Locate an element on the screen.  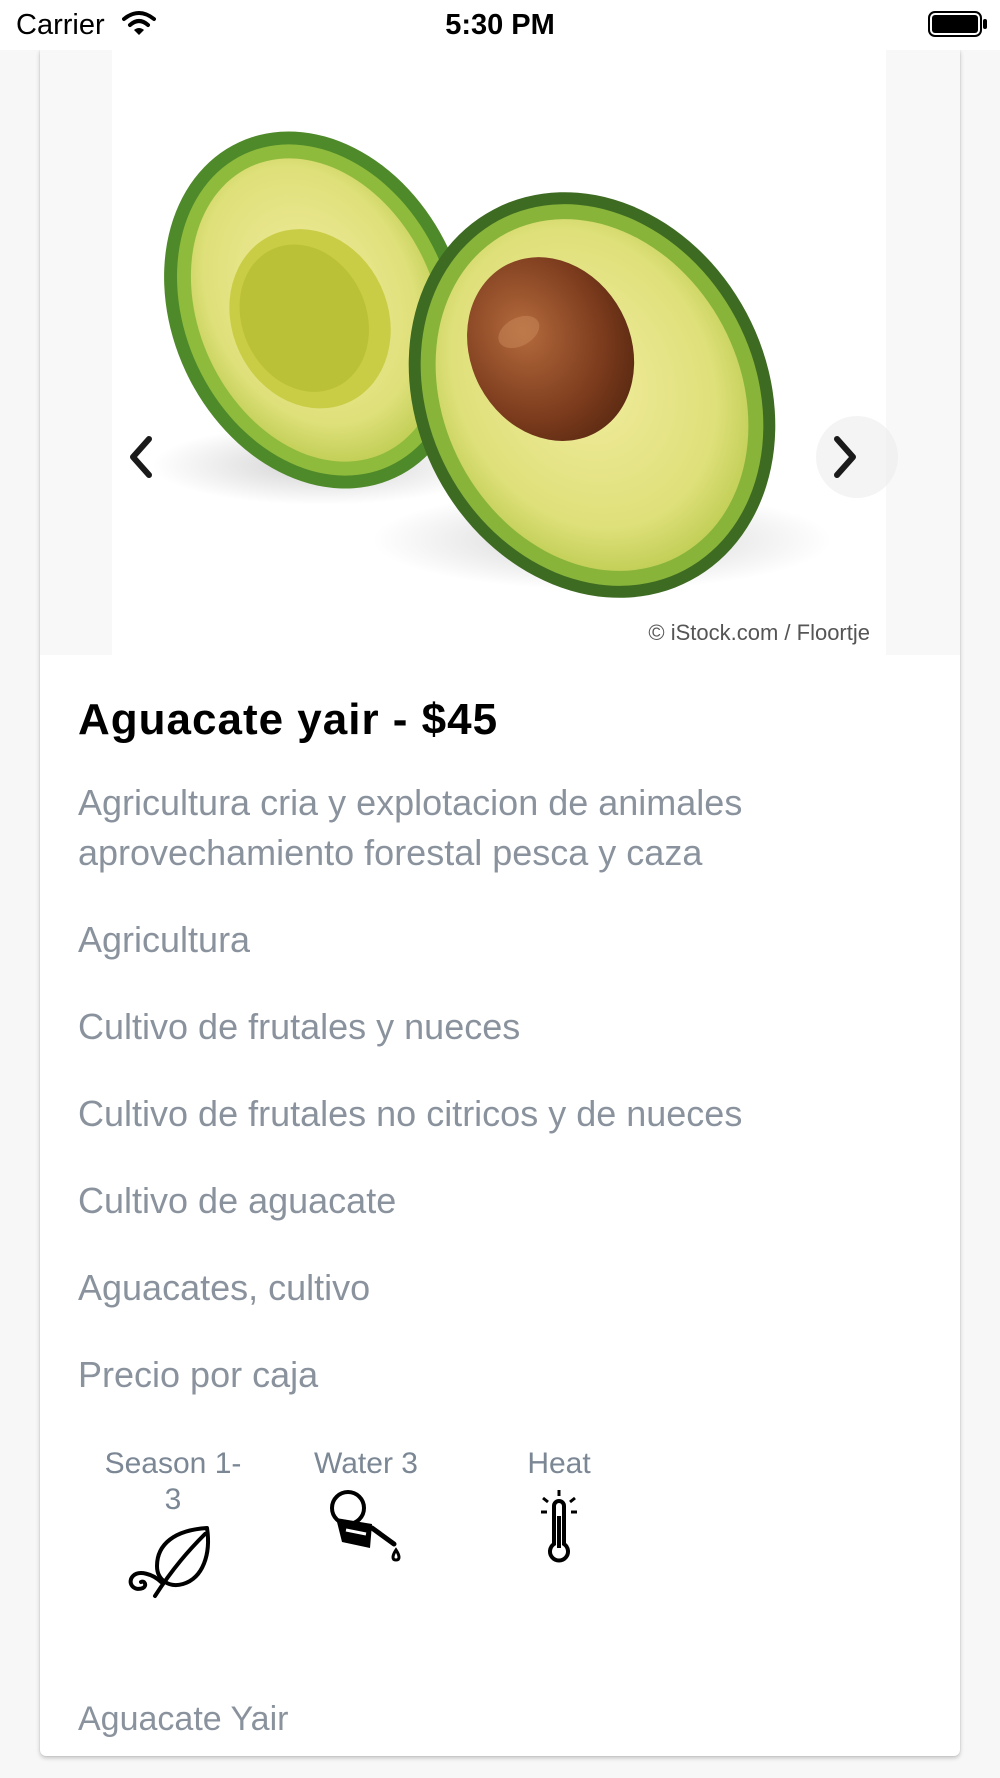
attribute-label: Heat is located at coordinates (559, 1463).